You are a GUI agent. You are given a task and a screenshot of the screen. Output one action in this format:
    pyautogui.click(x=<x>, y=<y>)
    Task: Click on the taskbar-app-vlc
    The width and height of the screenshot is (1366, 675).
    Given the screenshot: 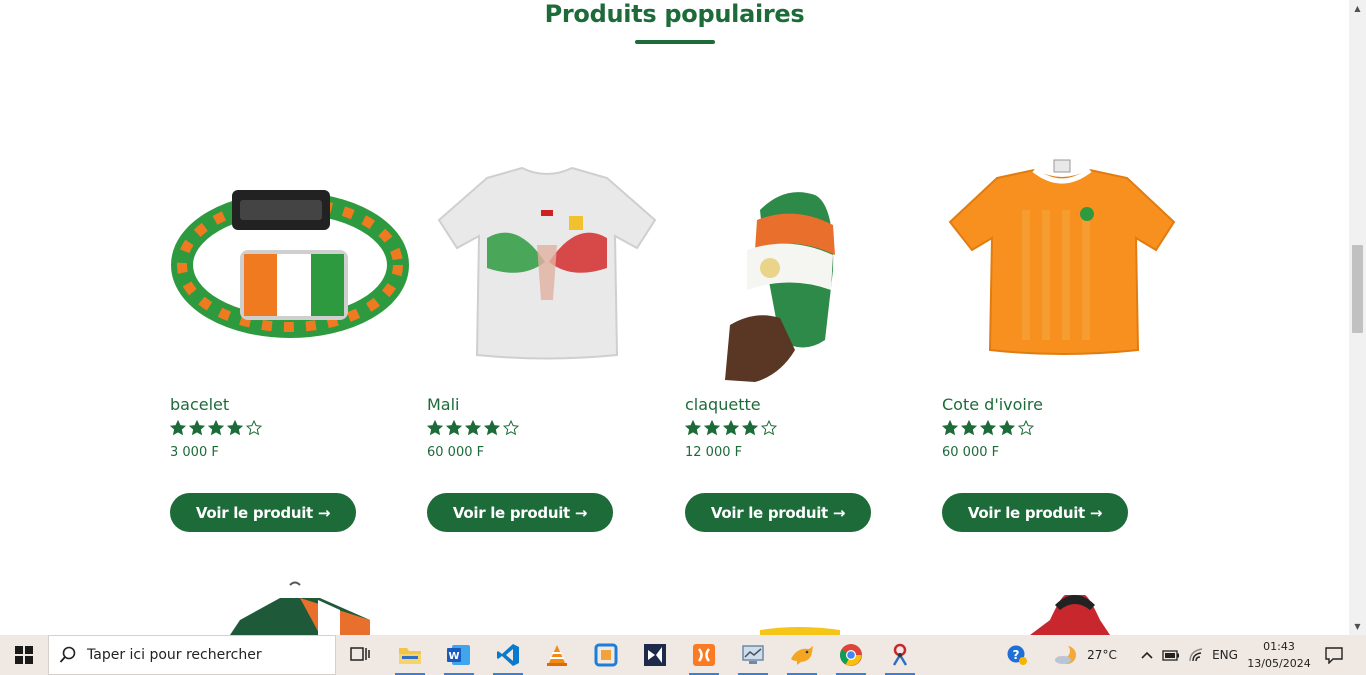 What is the action you would take?
    pyautogui.click(x=557, y=655)
    